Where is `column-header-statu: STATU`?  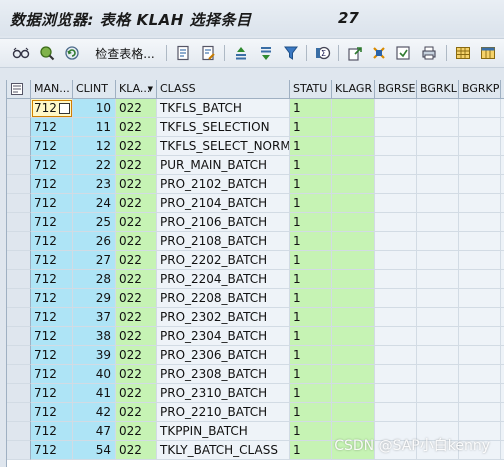 column-header-statu: STATU is located at coordinates (311, 89).